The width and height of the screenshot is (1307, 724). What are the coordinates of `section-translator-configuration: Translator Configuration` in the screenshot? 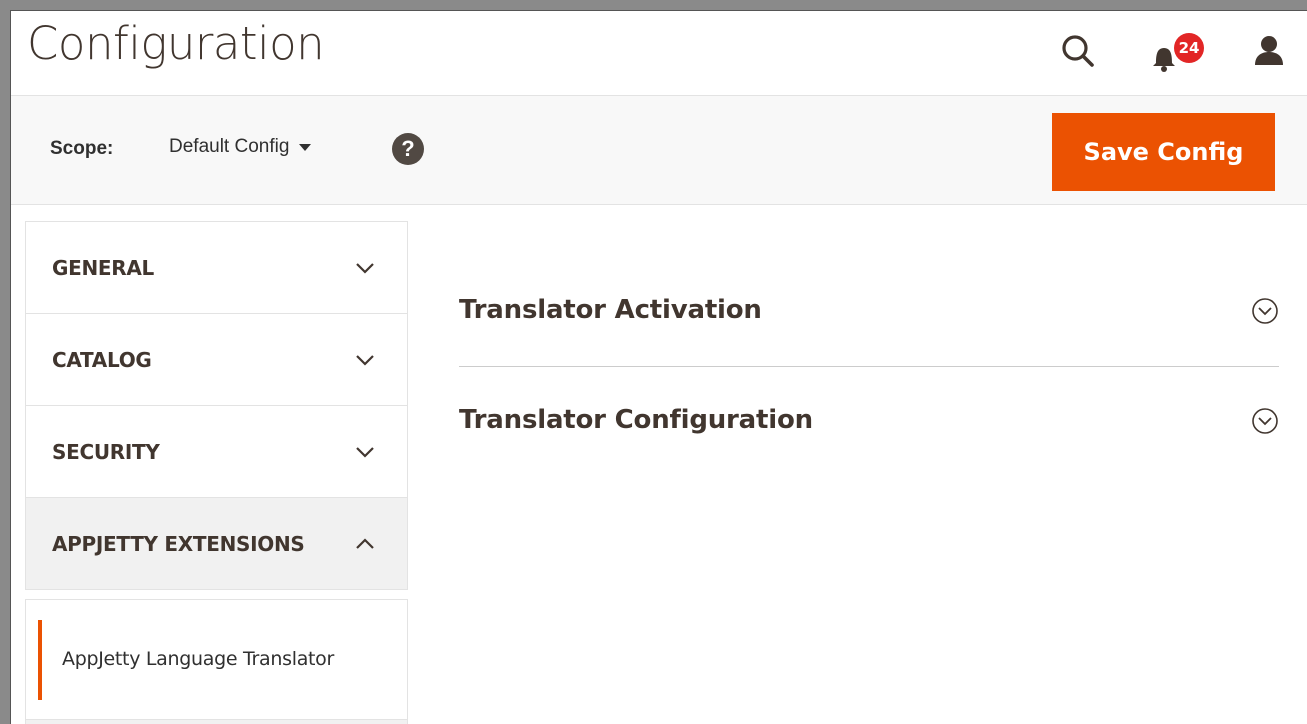 It's located at (869, 420).